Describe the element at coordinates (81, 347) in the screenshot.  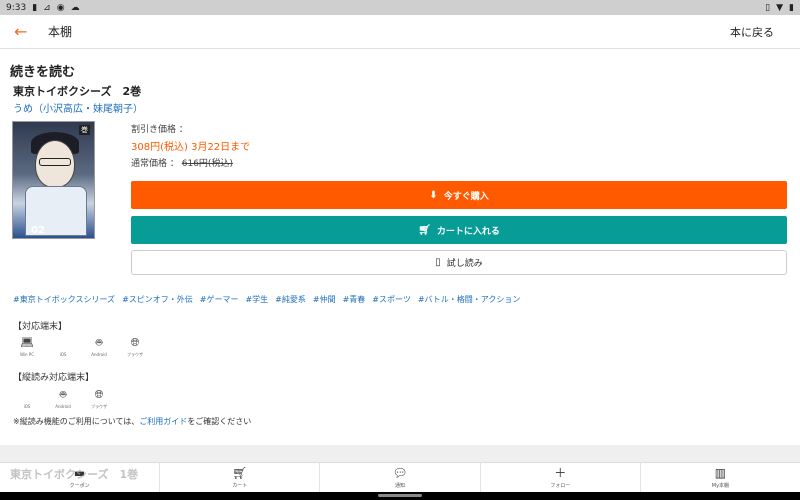
I see `supported-devices: 💻︎ Win PC iOS 🤖︎ Android 🌐︎ ブラウザ` at that location.